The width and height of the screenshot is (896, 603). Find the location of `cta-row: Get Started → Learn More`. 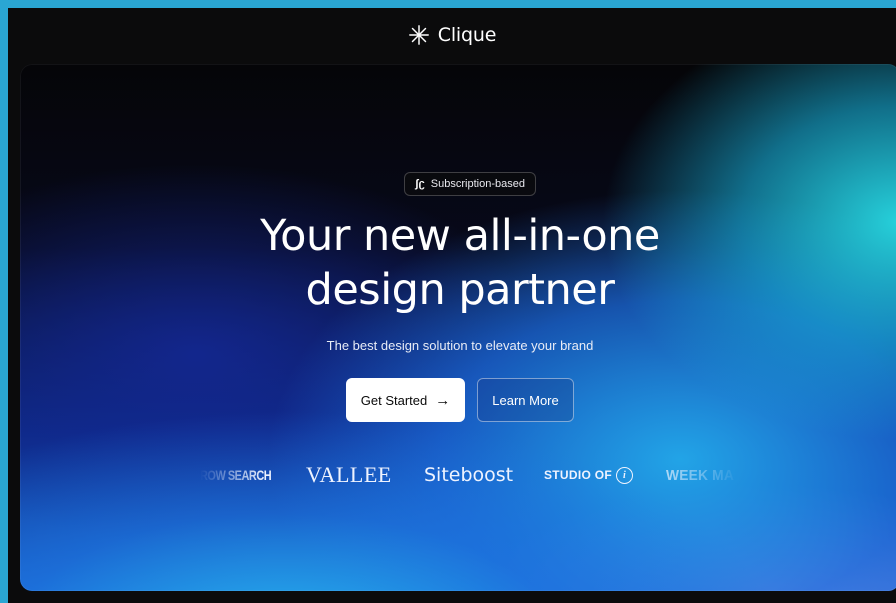

cta-row: Get Started → Learn More is located at coordinates (458, 400).